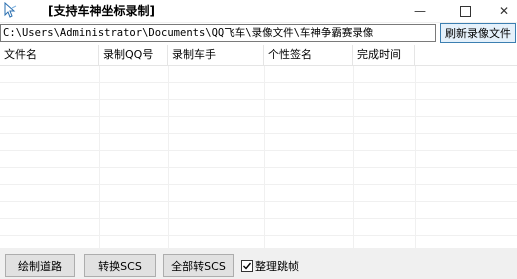 The width and height of the screenshot is (517, 279). I want to click on table-header: 文件名 录制QQ号 录制车手 个性签名 完成时间, so click(258, 55).